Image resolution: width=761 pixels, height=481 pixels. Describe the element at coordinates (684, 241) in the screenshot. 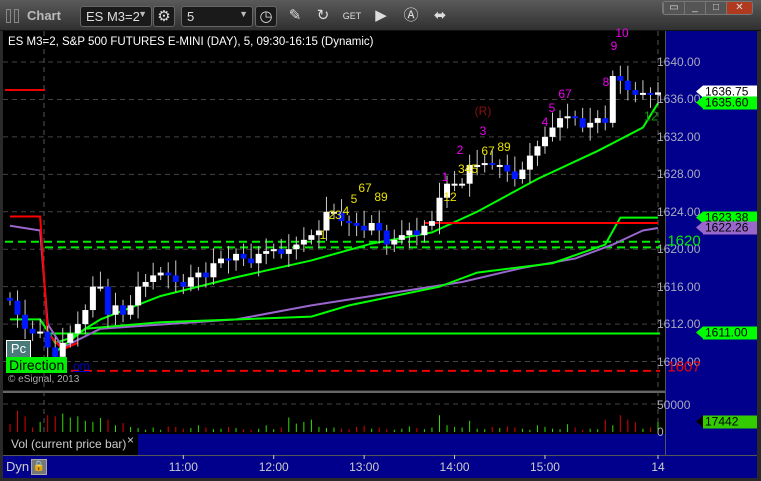

I see `level-1620-label: 1620` at that location.